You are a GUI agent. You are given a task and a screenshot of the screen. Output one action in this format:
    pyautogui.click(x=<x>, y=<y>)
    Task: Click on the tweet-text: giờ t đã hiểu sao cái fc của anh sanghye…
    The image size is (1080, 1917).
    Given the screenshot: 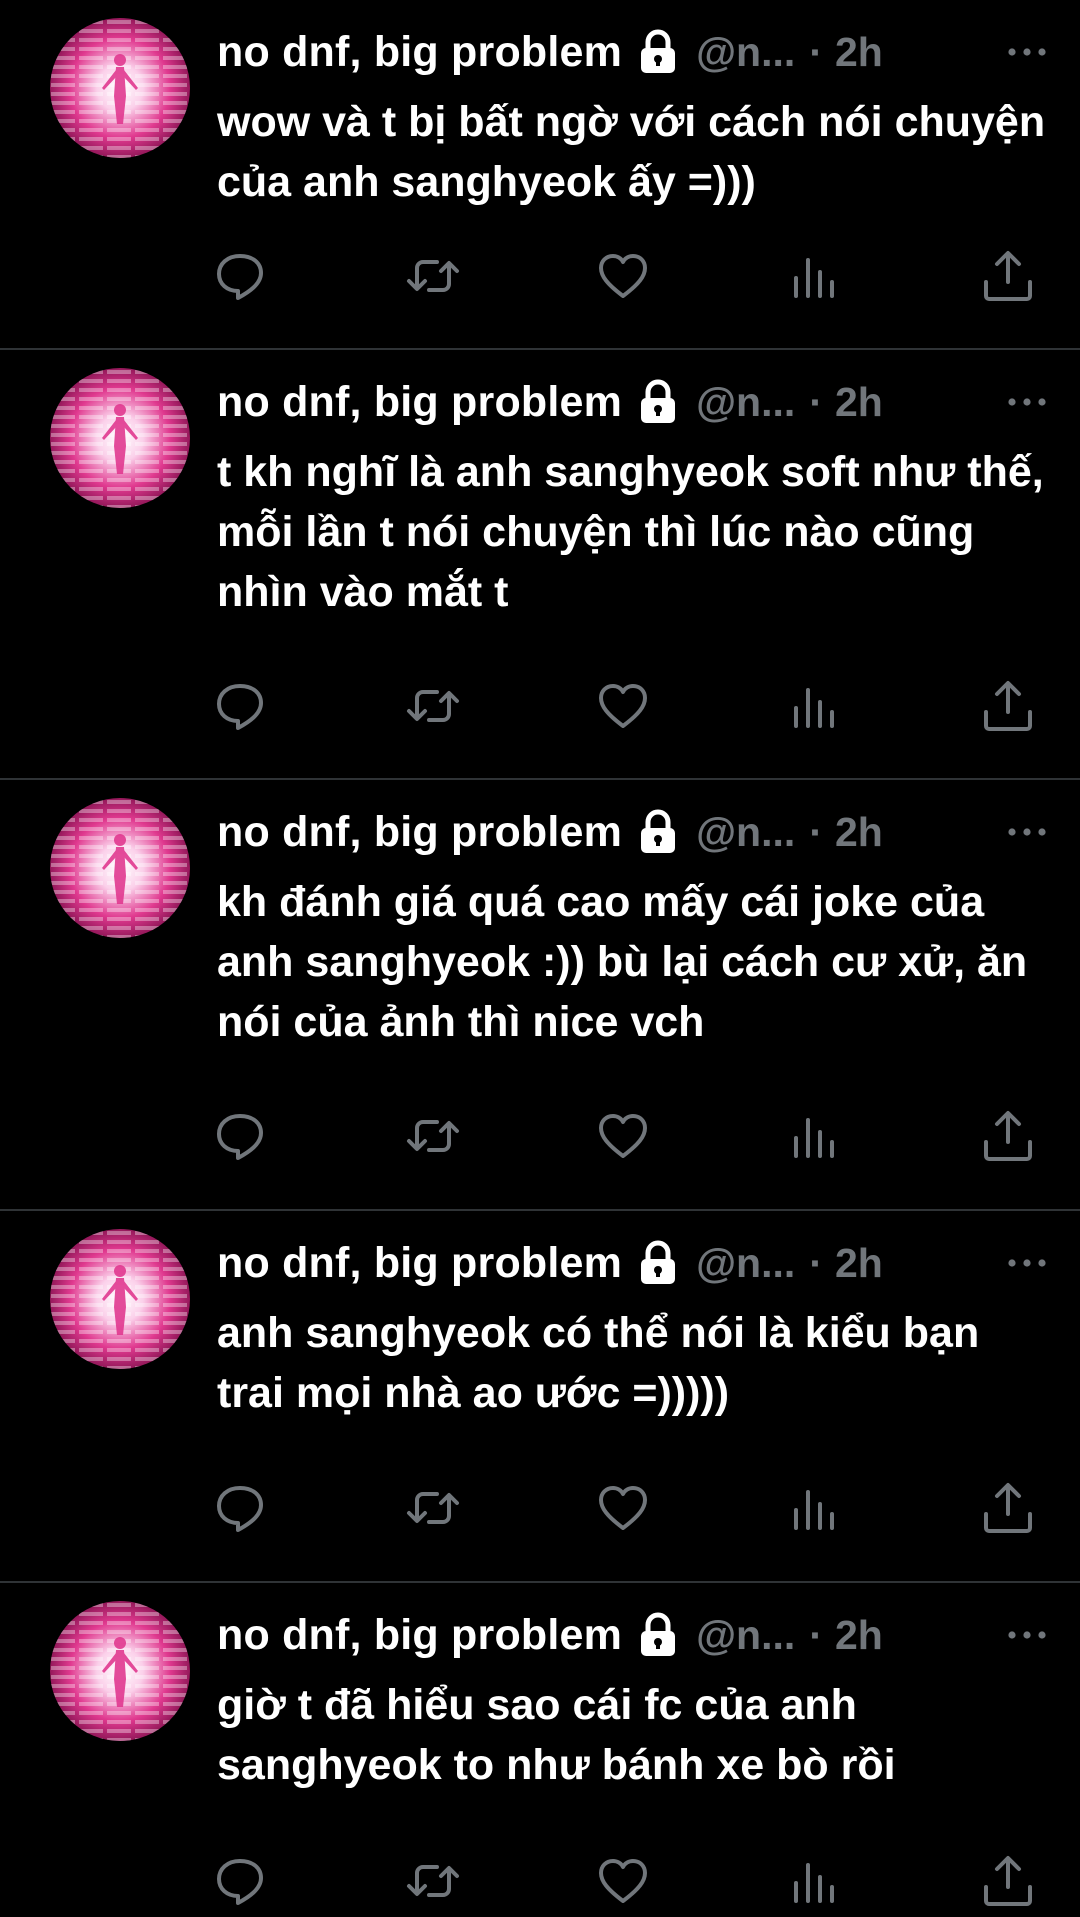 What is the action you would take?
    pyautogui.click(x=556, y=1735)
    